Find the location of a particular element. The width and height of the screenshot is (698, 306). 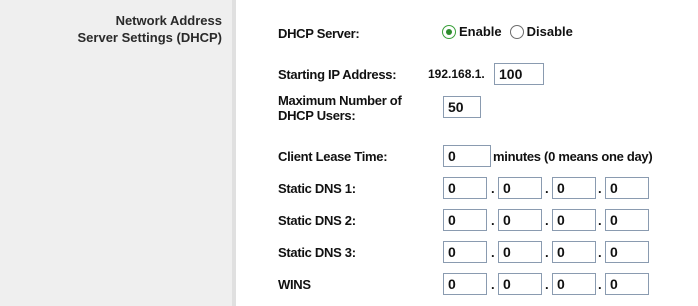

wins-octet4 is located at coordinates (627, 284).